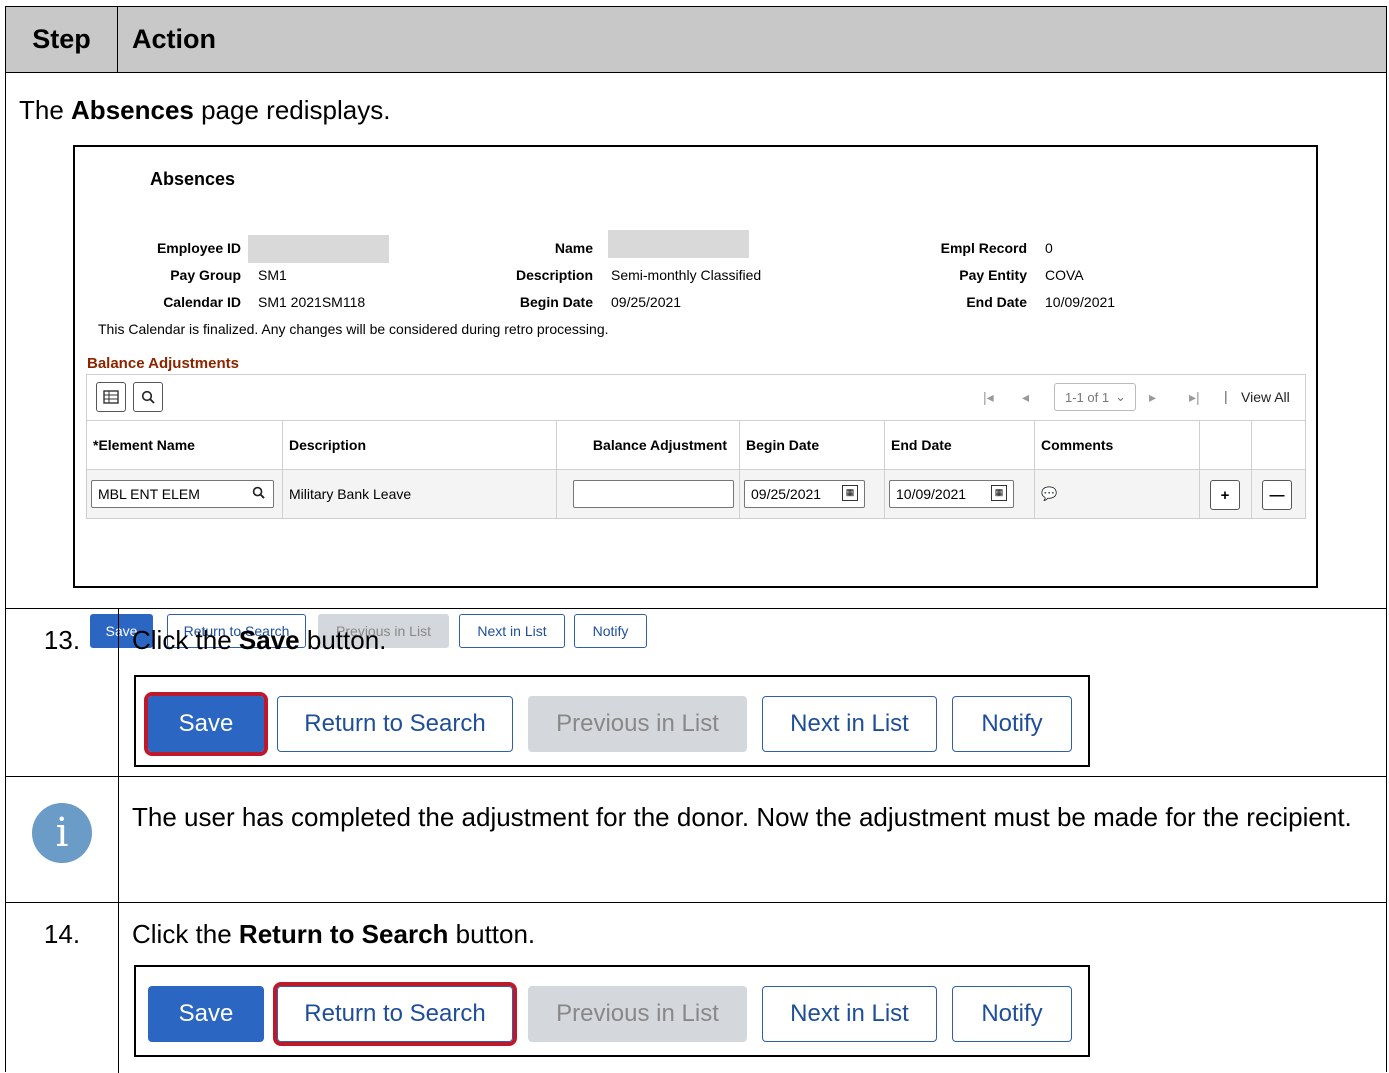 This screenshot has width=1389, height=1073. What do you see at coordinates (205, 275) in the screenshot?
I see `pay-group-label: Pay Group` at bounding box center [205, 275].